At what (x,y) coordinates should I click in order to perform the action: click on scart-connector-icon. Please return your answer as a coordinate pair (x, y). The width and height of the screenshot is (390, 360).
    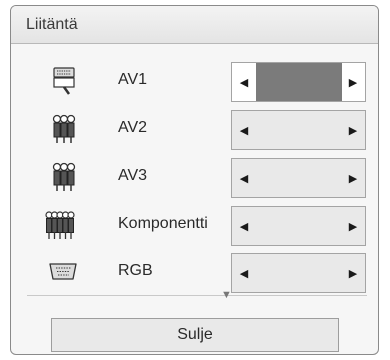
    Looking at the image, I should click on (64, 81).